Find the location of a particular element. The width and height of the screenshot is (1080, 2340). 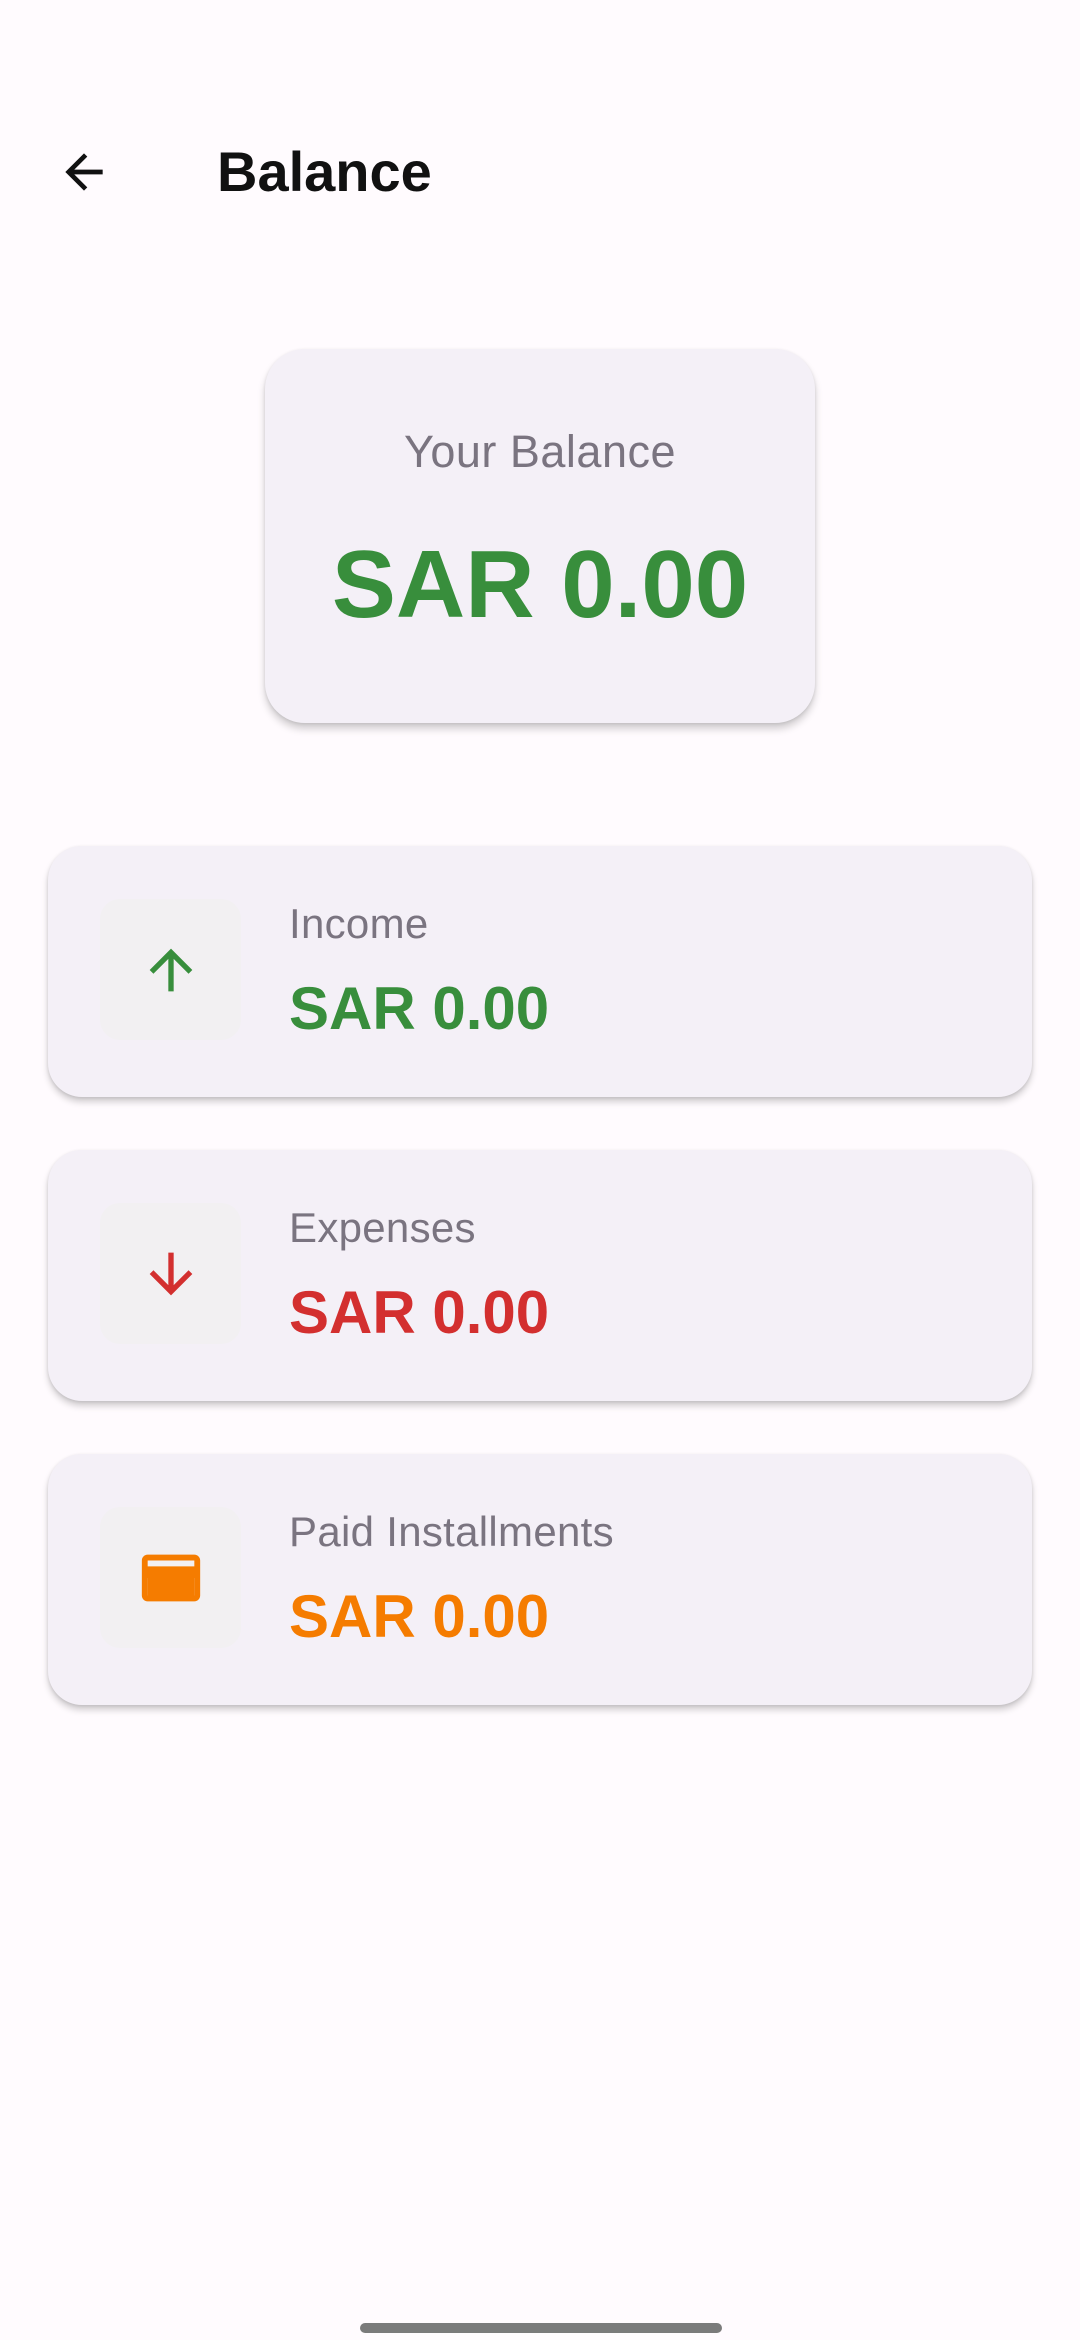

installments-value: SAR 0.00 is located at coordinates (419, 1616).